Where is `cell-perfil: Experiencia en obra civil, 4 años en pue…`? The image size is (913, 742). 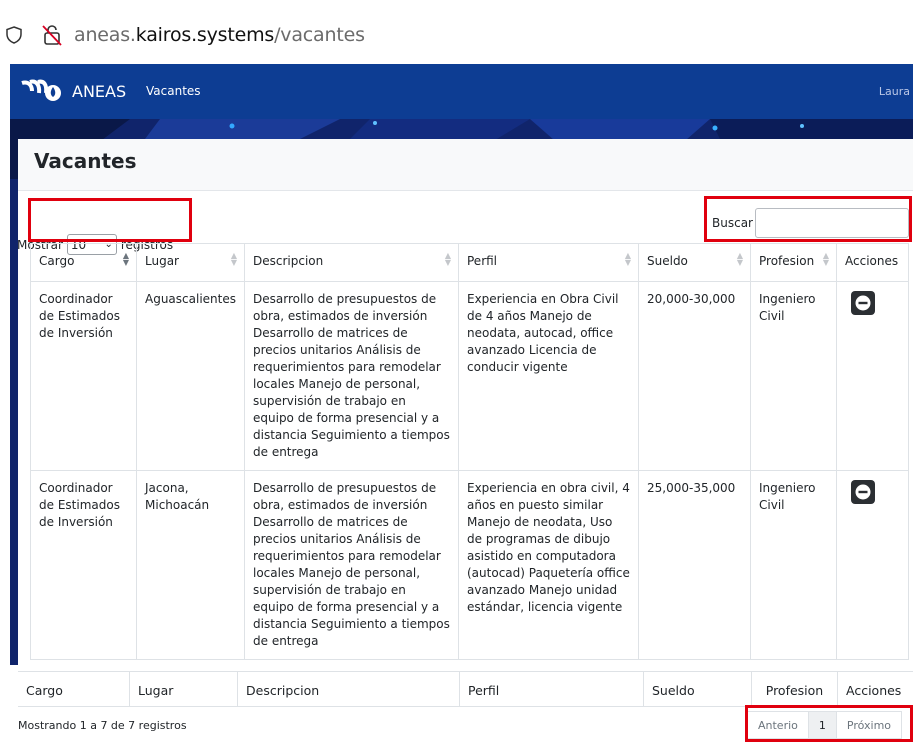
cell-perfil: Experiencia en obra civil, 4 años en pue… is located at coordinates (548, 565).